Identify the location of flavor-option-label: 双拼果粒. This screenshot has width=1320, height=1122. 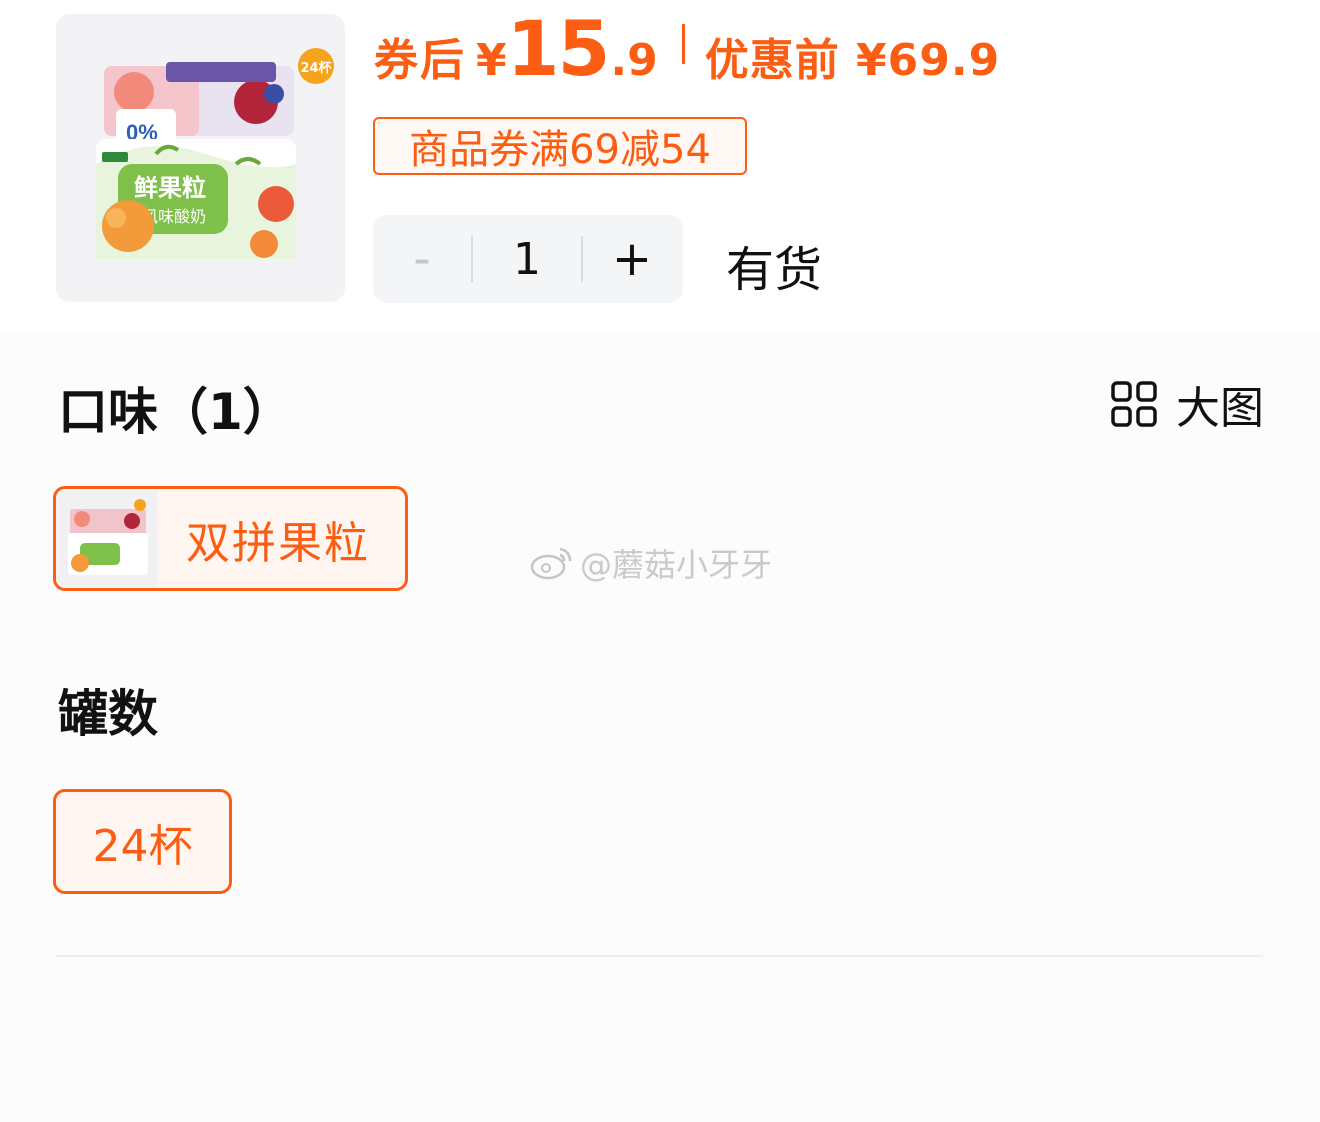
(278, 543).